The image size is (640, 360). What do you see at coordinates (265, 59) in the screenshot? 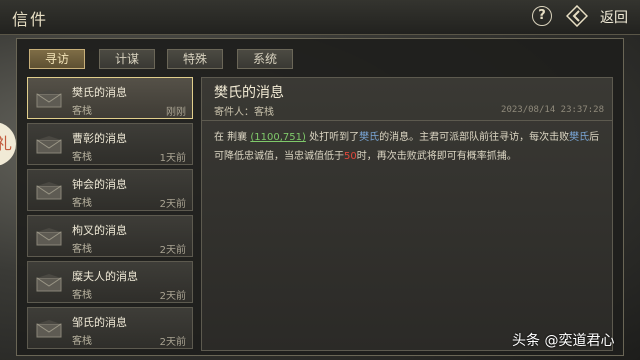
I see `tab-system: 系统` at bounding box center [265, 59].